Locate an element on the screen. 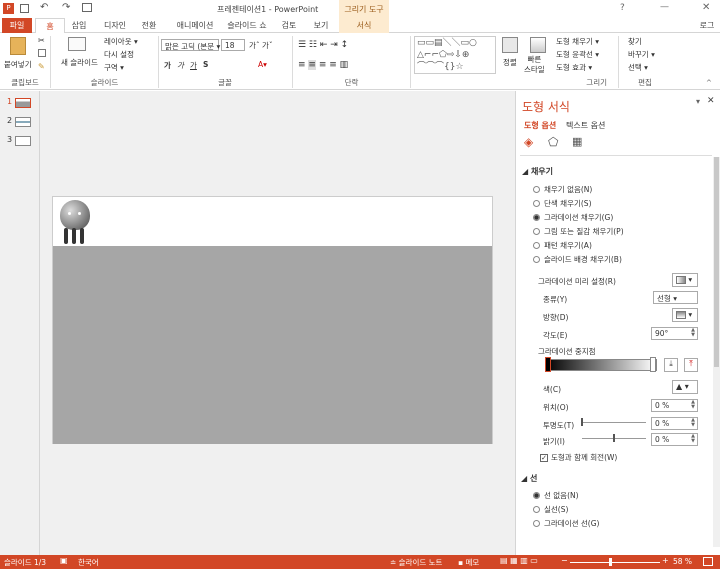  font-size-select: 18 is located at coordinates (233, 45).